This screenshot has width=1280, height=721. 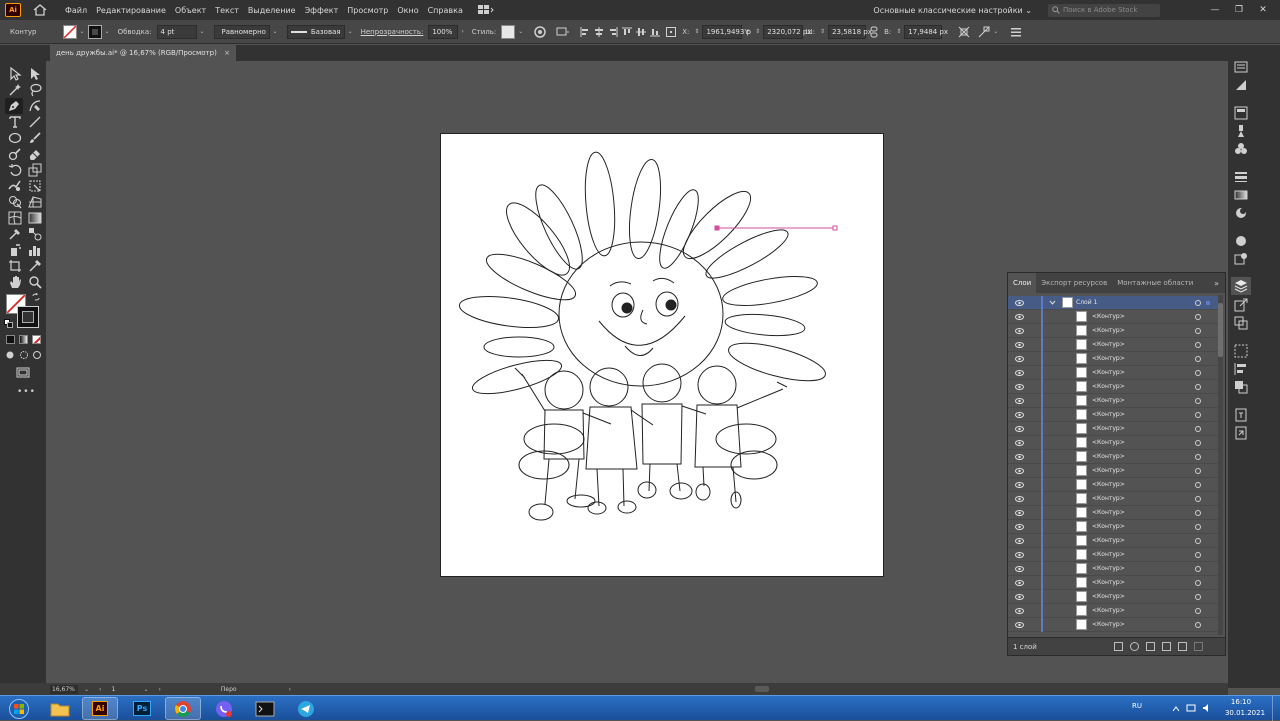 I want to click on w-field: 23,5818 px, so click(x=850, y=31).